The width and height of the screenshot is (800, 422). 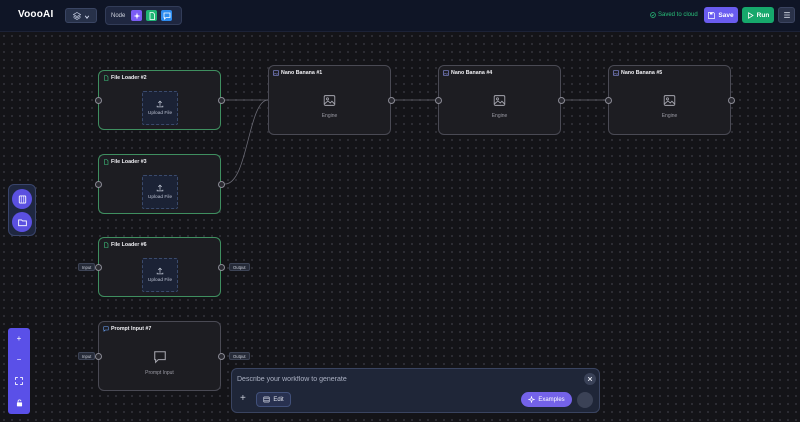 I want to click on close-icon, so click(x=590, y=379).